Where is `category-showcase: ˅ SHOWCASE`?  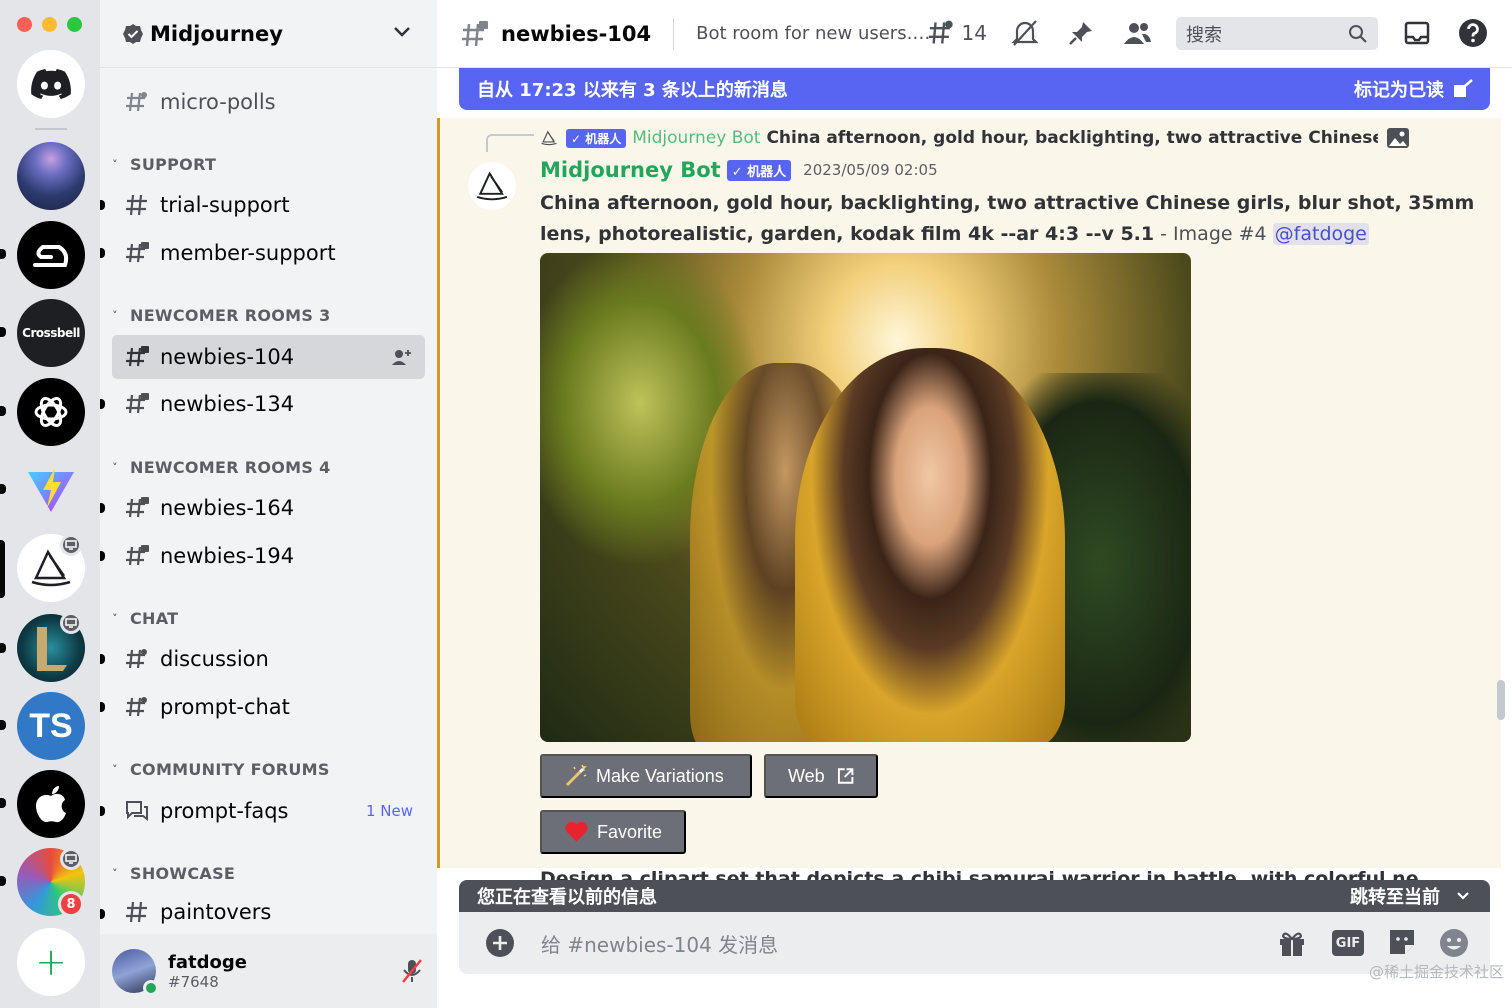
category-showcase: ˅ SHOWCASE is located at coordinates (171, 873).